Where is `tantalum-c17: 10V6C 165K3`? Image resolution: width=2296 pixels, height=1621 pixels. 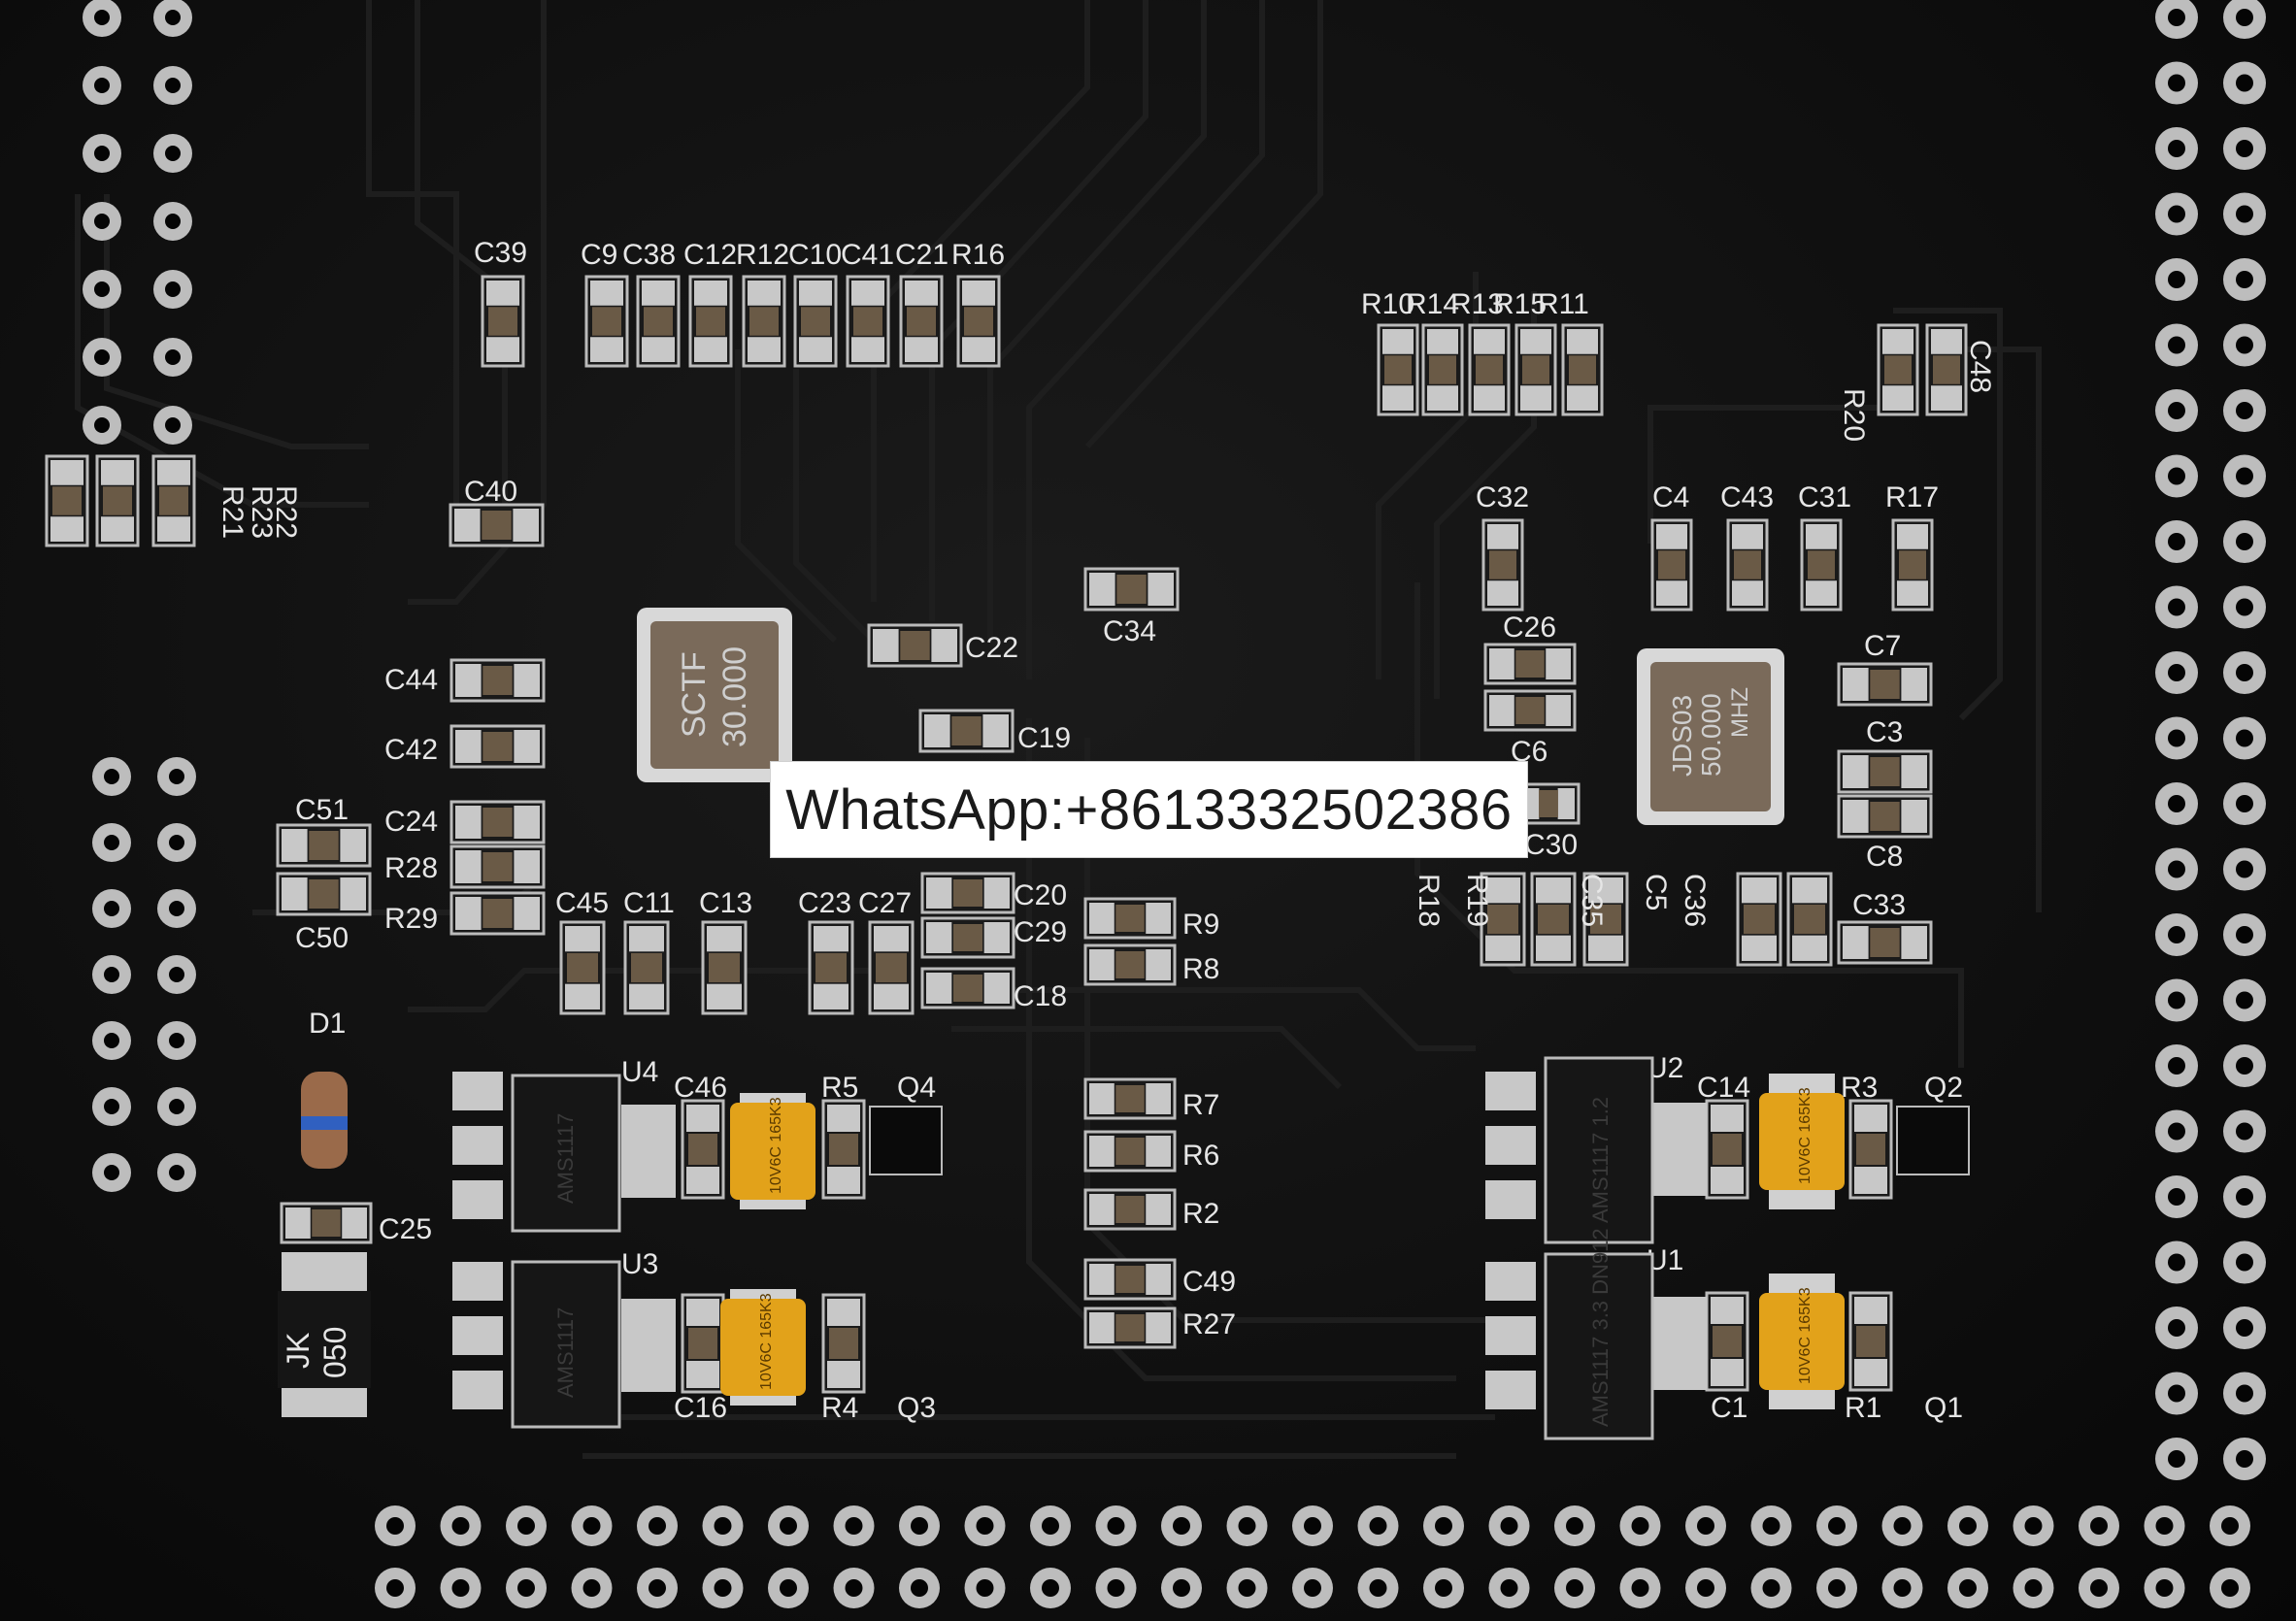
tantalum-c17: 10V6C 165K3 is located at coordinates (763, 1347).